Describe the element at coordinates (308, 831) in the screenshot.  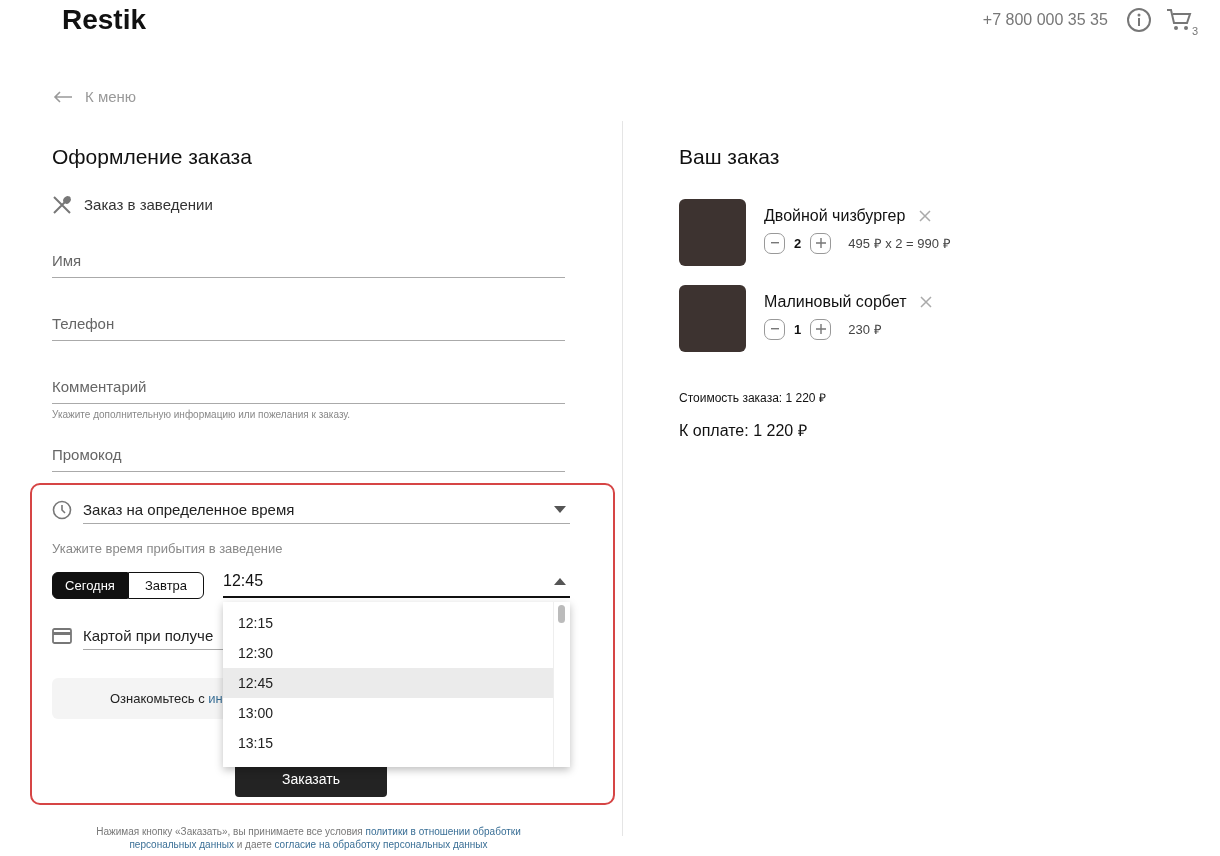
I see `consent-text: Нажимая кнопку «Заказать», вы принимаете все условия политики в отношении обработки` at that location.